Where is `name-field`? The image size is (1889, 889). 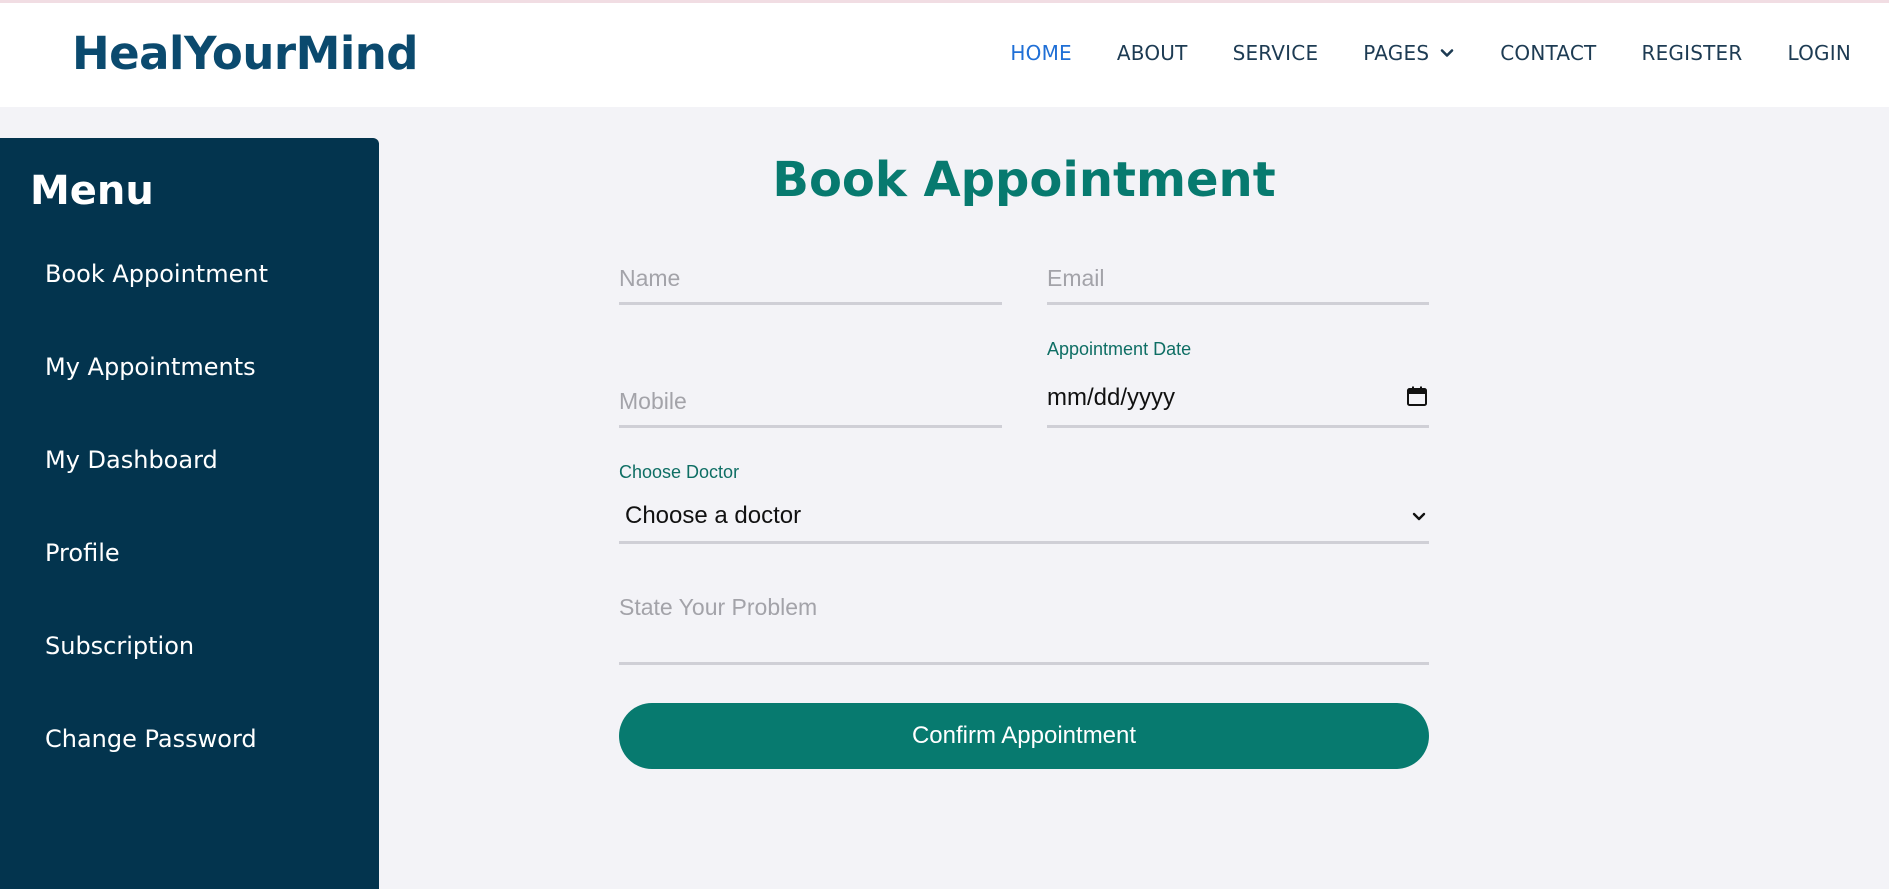
name-field is located at coordinates (810, 280).